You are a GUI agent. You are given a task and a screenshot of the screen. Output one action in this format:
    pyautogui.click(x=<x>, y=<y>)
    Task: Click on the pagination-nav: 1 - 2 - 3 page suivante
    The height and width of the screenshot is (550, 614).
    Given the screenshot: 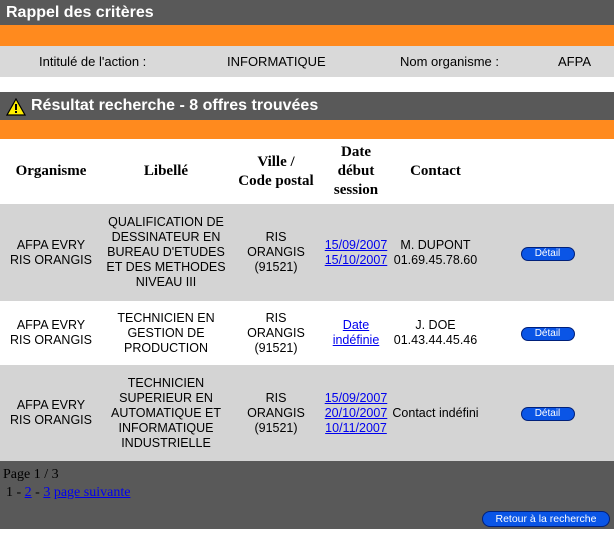 What is the action you would take?
    pyautogui.click(x=68, y=492)
    